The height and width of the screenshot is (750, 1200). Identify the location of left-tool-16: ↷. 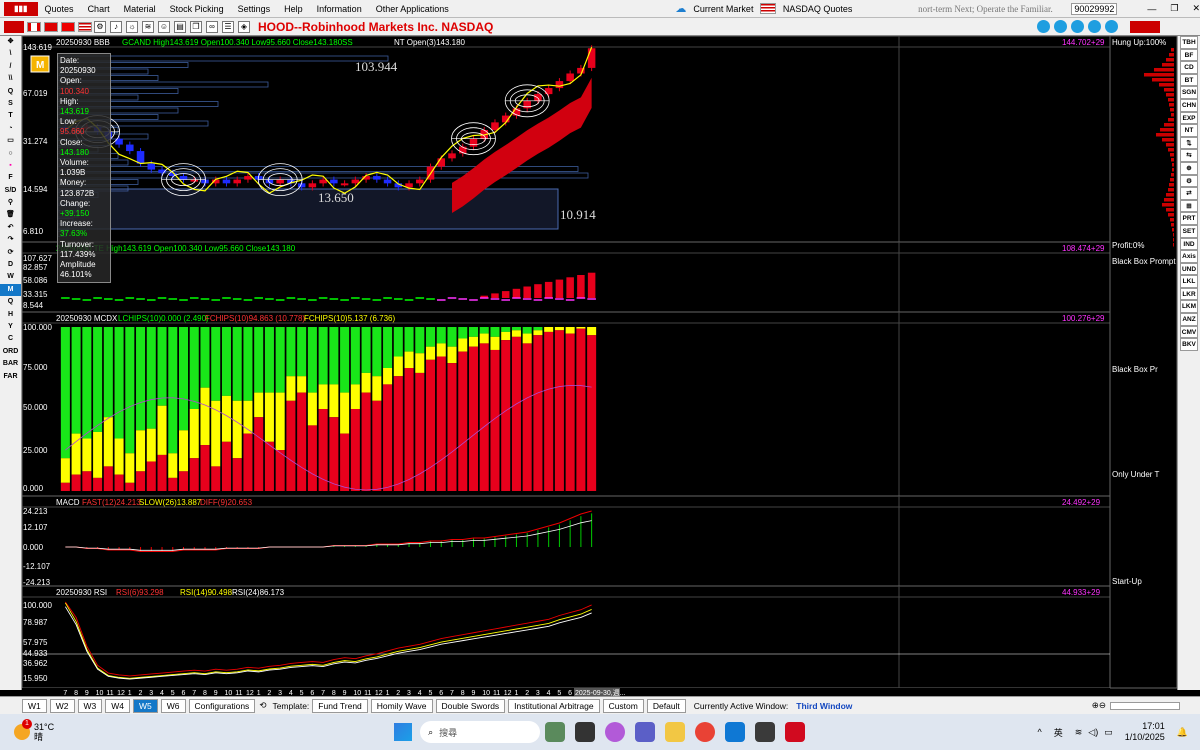
(10, 240).